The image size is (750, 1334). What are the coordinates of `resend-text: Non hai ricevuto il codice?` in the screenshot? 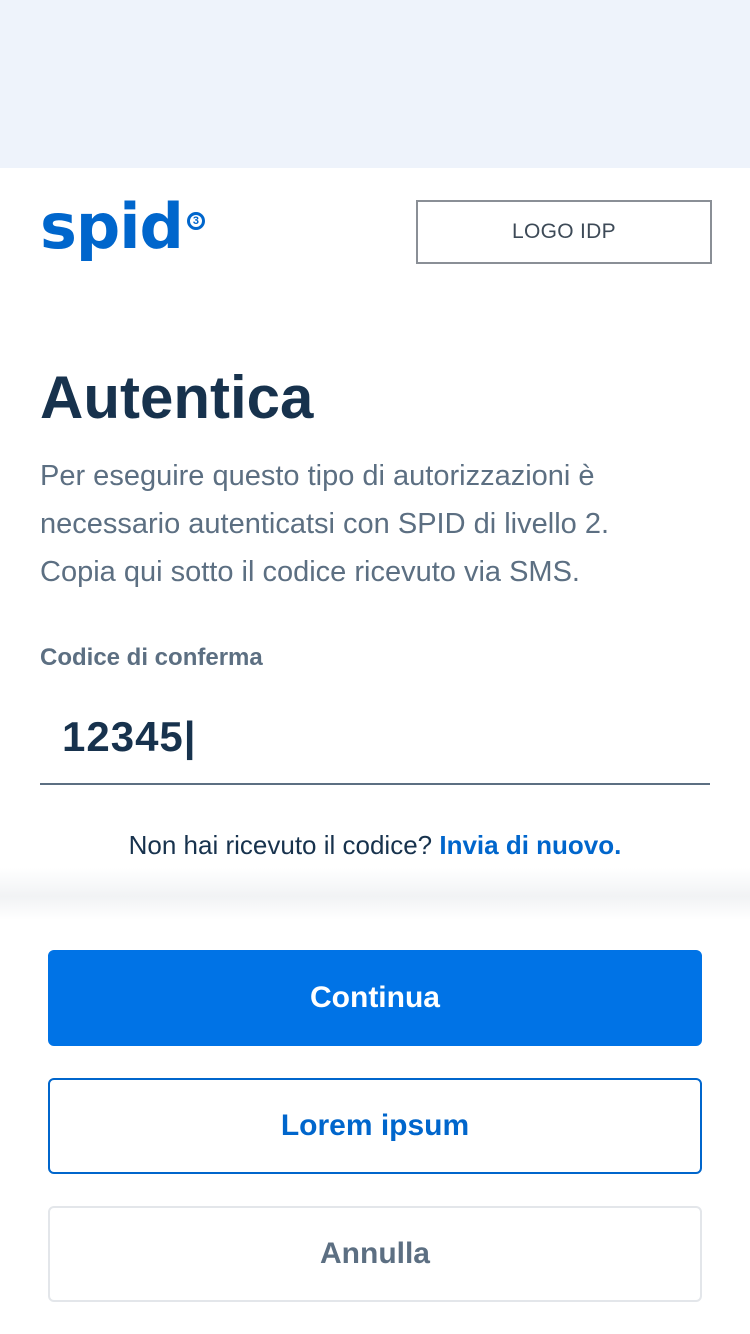 It's located at (280, 845).